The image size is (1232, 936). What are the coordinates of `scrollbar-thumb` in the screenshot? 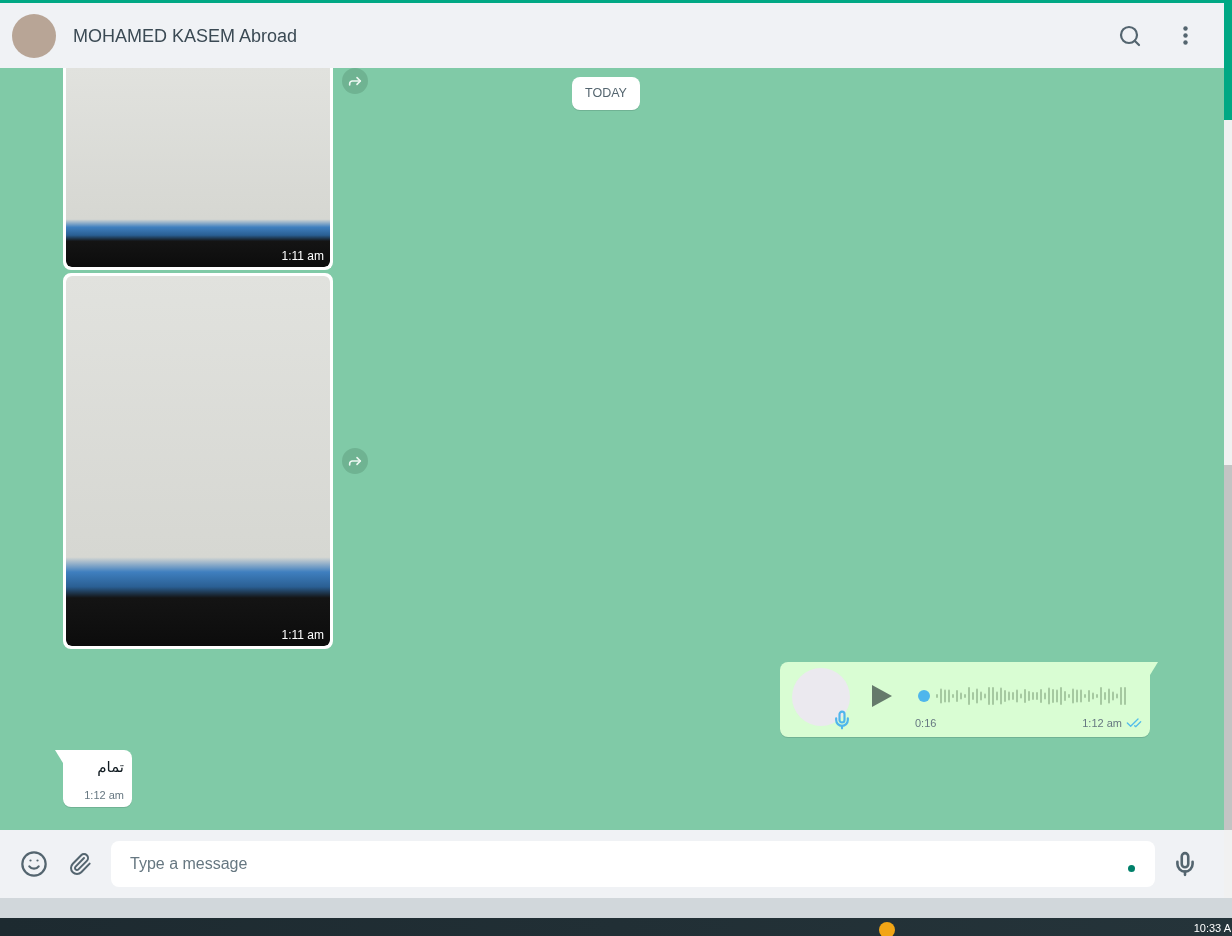 It's located at (1228, 647).